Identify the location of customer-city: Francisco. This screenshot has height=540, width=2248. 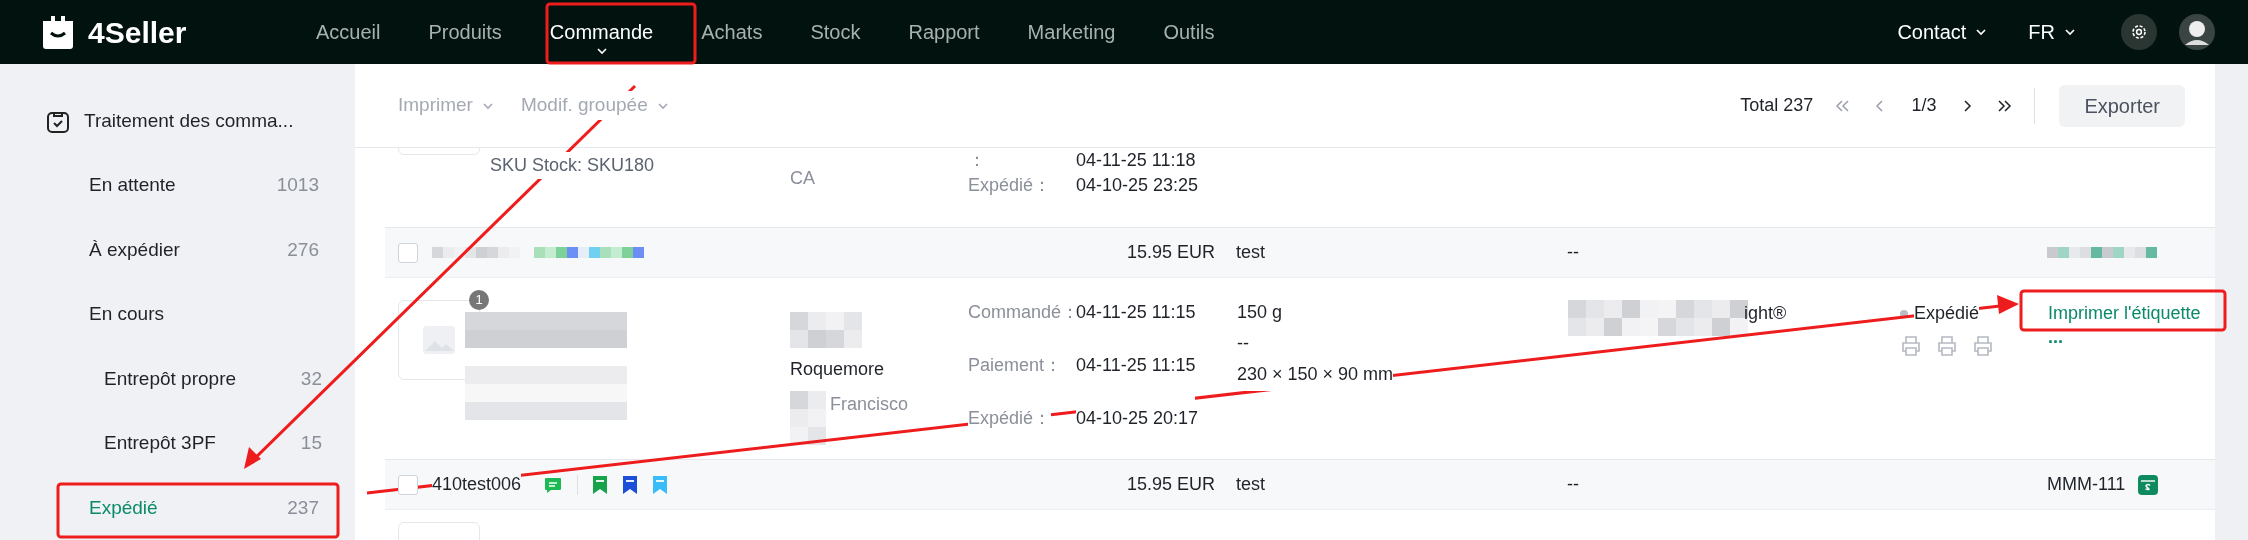
(869, 404).